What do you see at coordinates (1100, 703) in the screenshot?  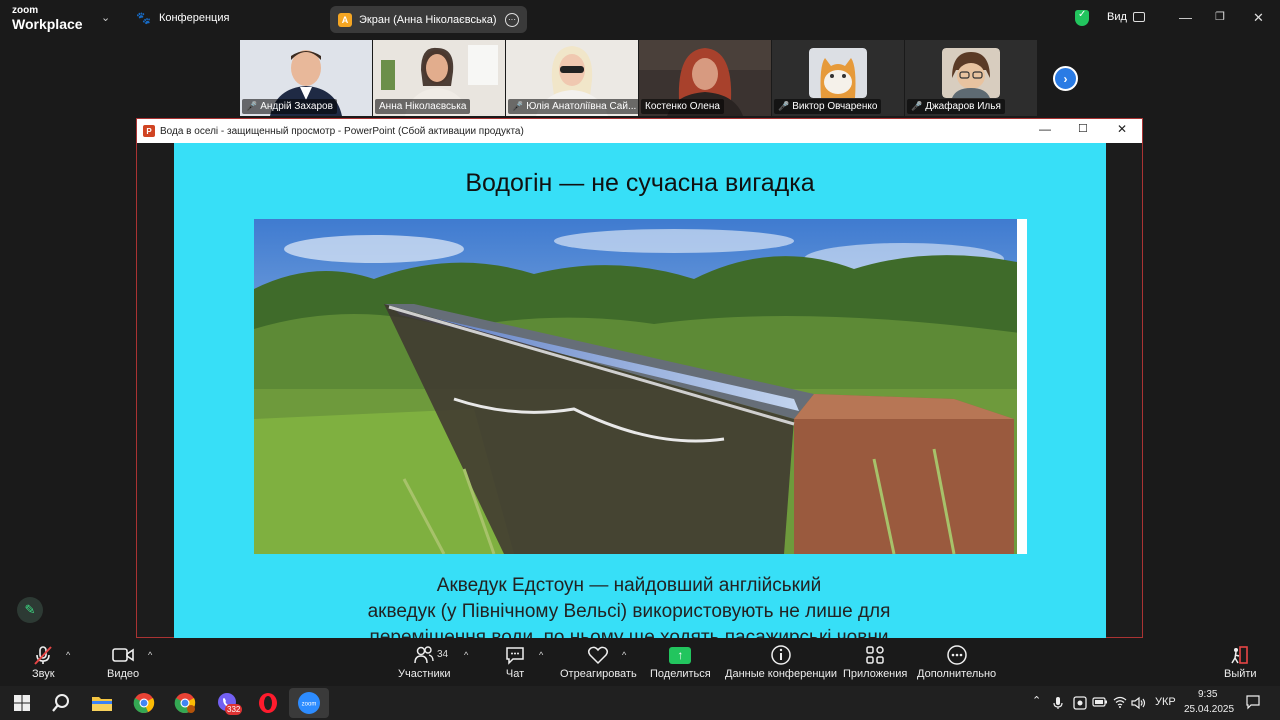 I see `battery-icon` at bounding box center [1100, 703].